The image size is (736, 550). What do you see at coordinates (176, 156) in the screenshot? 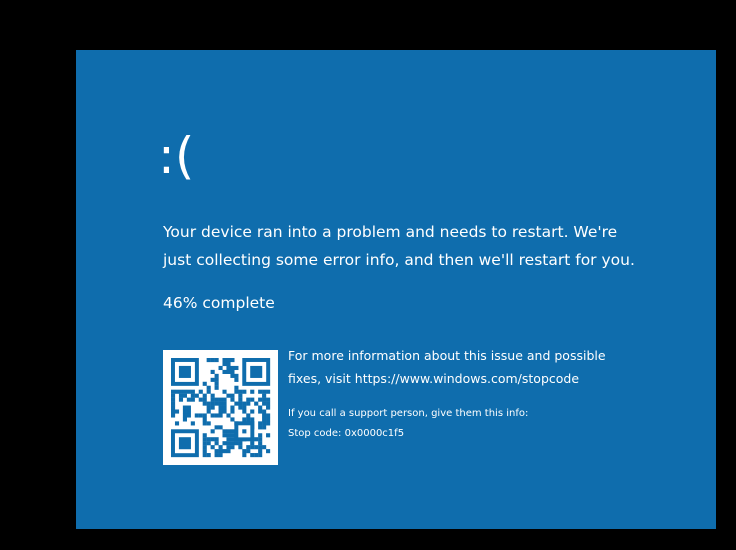
I see `sad-face-emoticon: :(` at bounding box center [176, 156].